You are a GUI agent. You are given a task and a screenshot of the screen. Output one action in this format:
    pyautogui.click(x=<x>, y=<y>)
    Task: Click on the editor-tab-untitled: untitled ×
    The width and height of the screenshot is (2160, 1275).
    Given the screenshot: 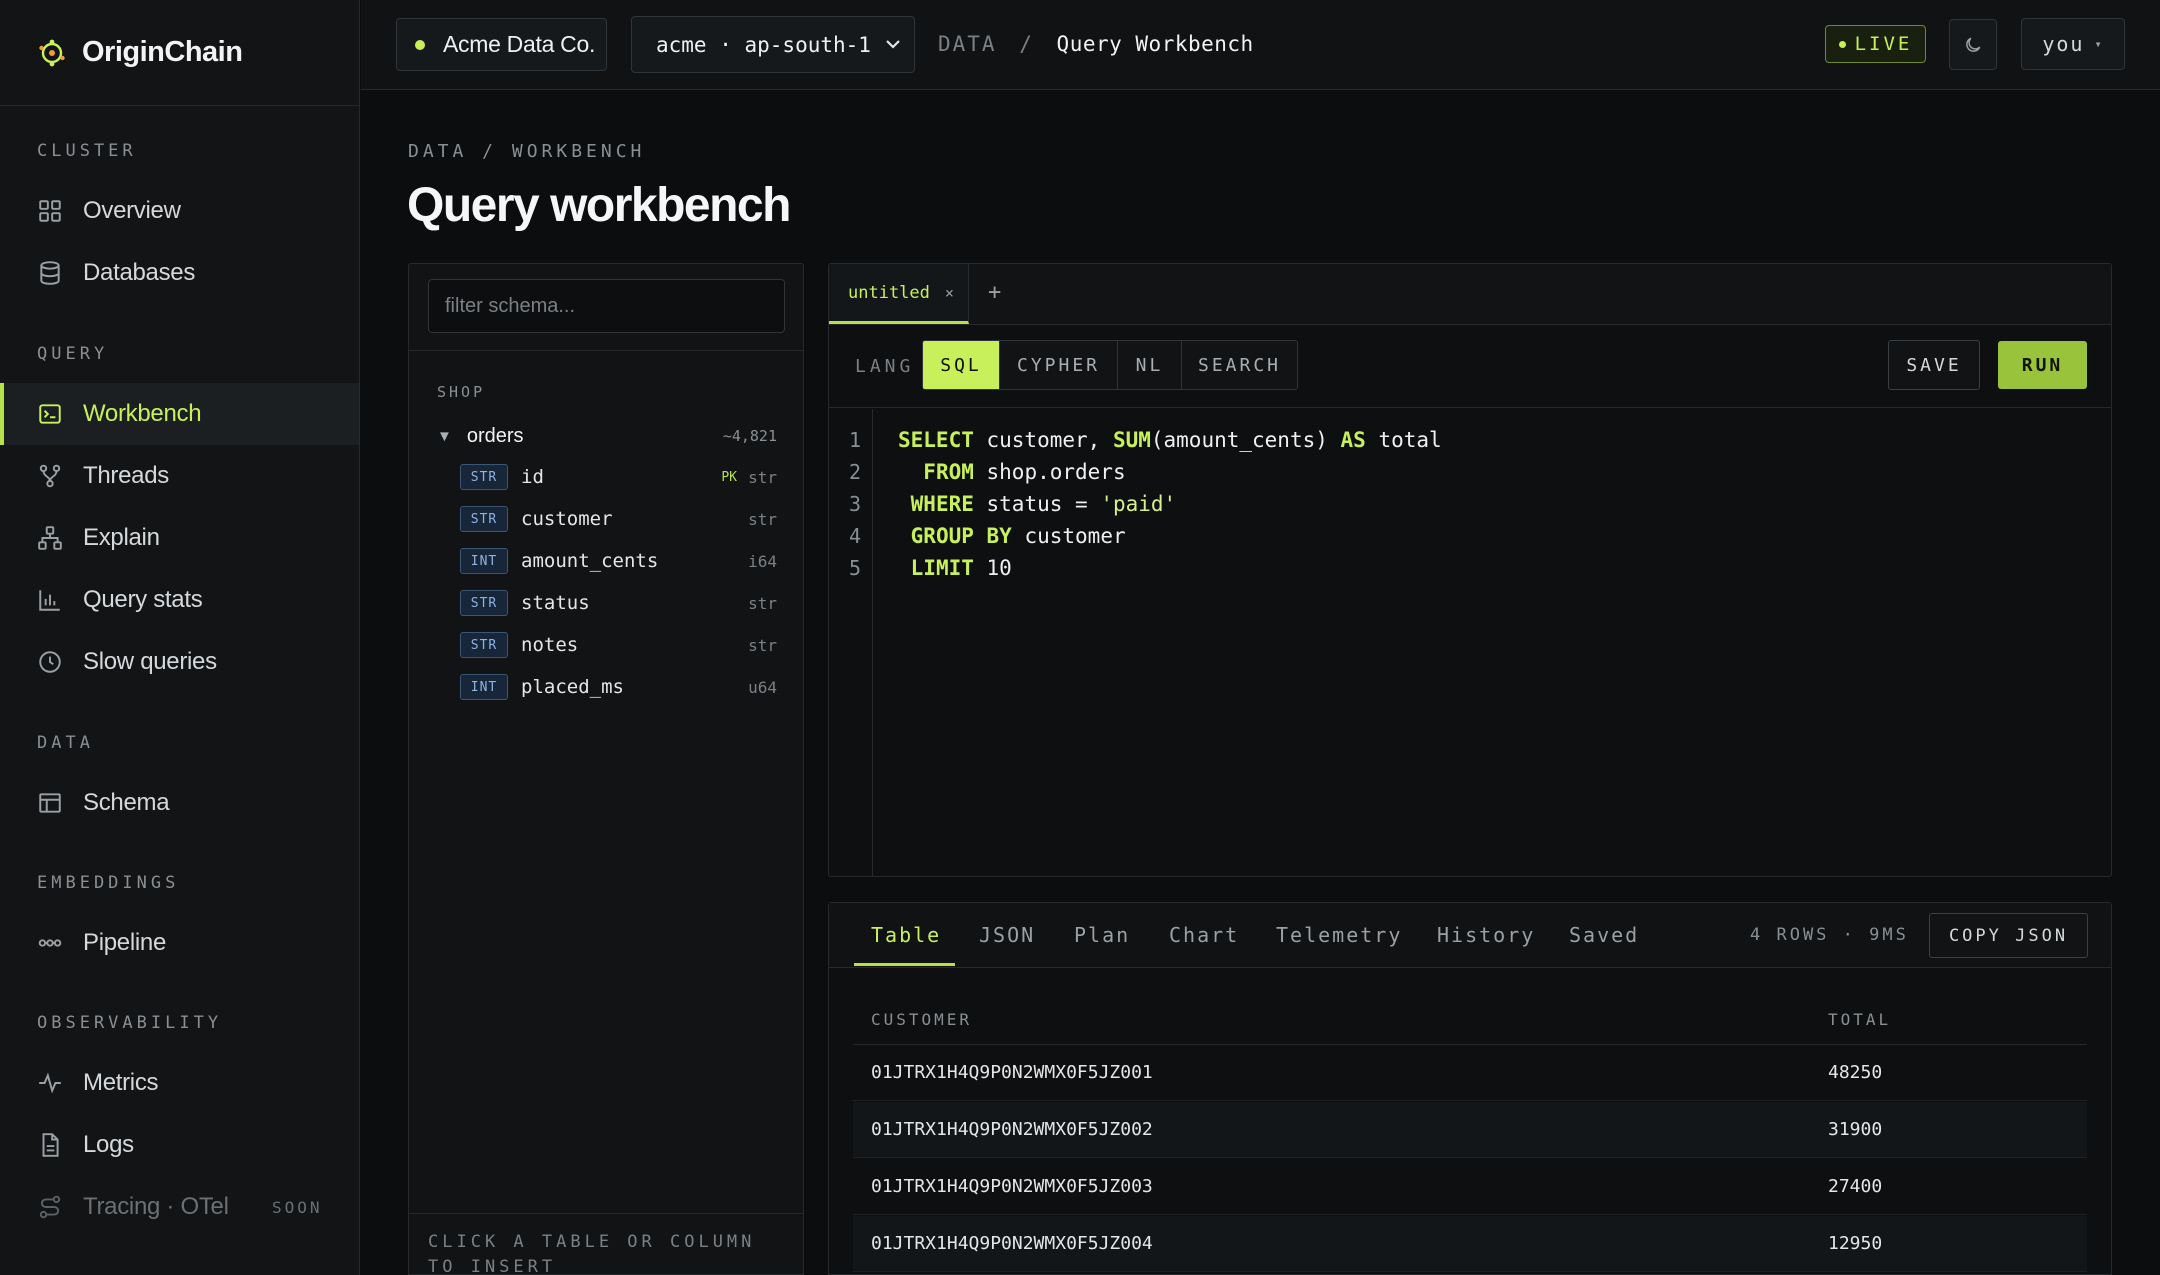 What is the action you would take?
    pyautogui.click(x=899, y=294)
    